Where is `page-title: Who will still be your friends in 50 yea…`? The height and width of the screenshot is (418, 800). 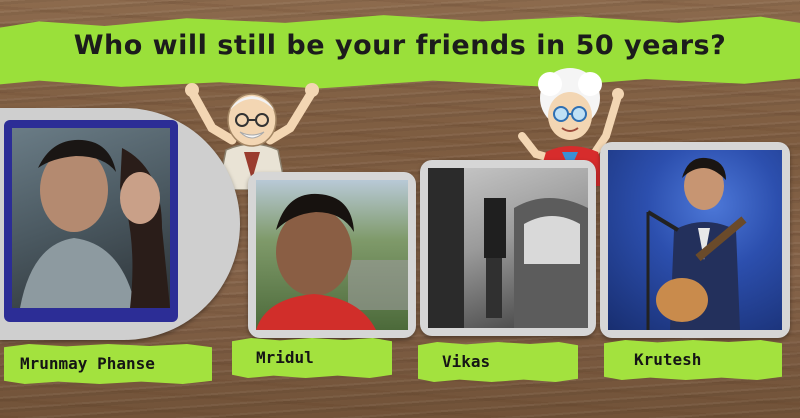
page-title: Who will still be your friends in 50 yea… is located at coordinates (400, 45).